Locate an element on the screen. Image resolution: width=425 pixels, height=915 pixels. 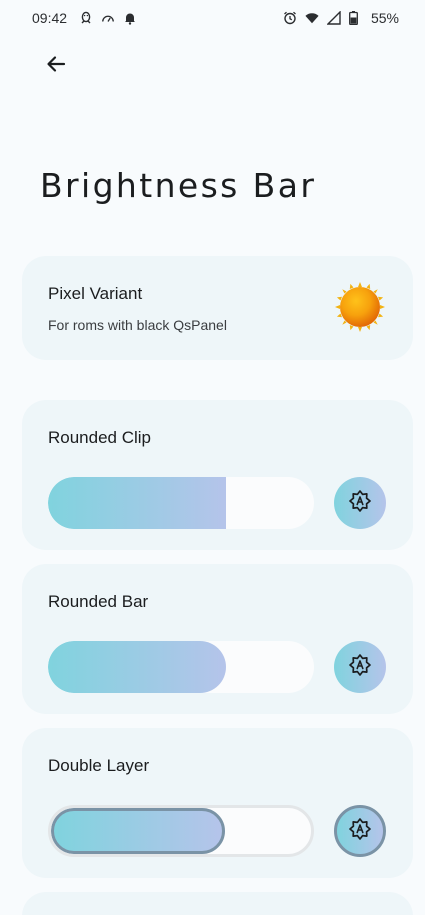
rounded-clip-slider-fill is located at coordinates (137, 503).